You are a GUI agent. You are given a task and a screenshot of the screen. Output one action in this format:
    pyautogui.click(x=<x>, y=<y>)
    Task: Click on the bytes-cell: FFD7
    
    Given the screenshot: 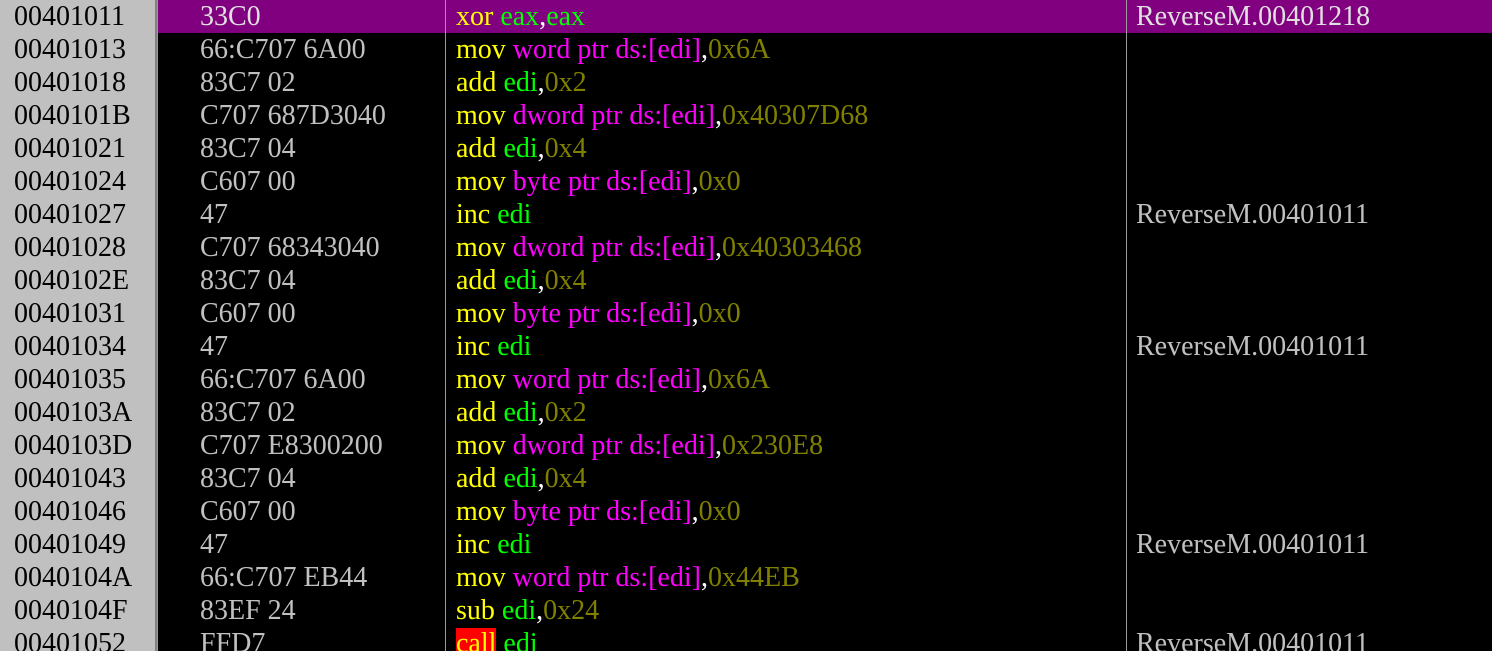 What is the action you would take?
    pyautogui.click(x=301, y=639)
    